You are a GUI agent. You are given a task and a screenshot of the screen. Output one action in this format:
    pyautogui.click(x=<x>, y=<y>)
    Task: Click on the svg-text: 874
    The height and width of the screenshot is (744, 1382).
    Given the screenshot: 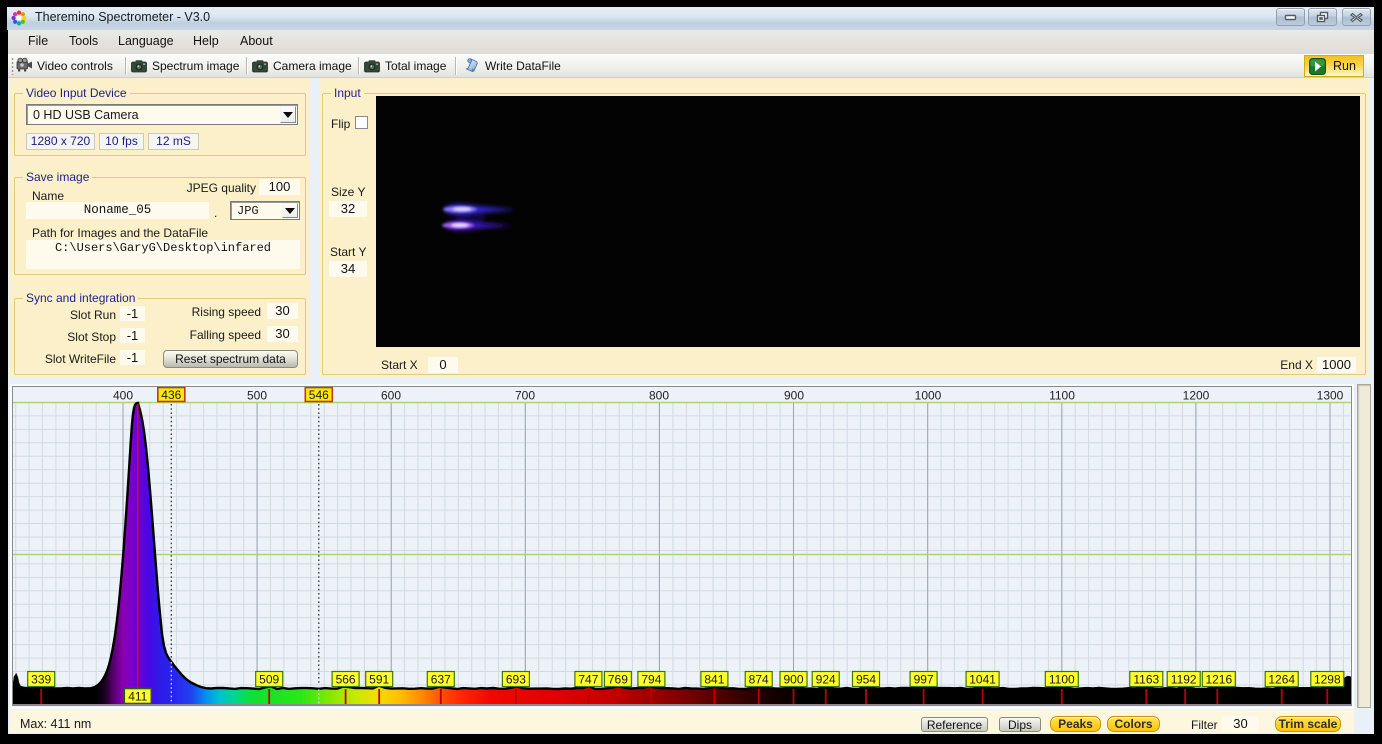 What is the action you would take?
    pyautogui.click(x=759, y=680)
    